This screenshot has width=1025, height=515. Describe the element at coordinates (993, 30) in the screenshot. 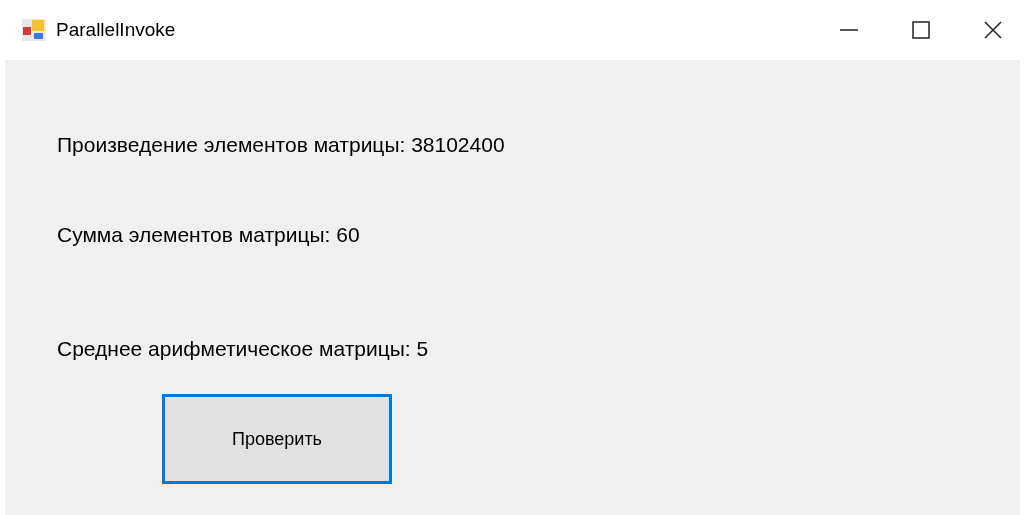

I see `close-icon` at that location.